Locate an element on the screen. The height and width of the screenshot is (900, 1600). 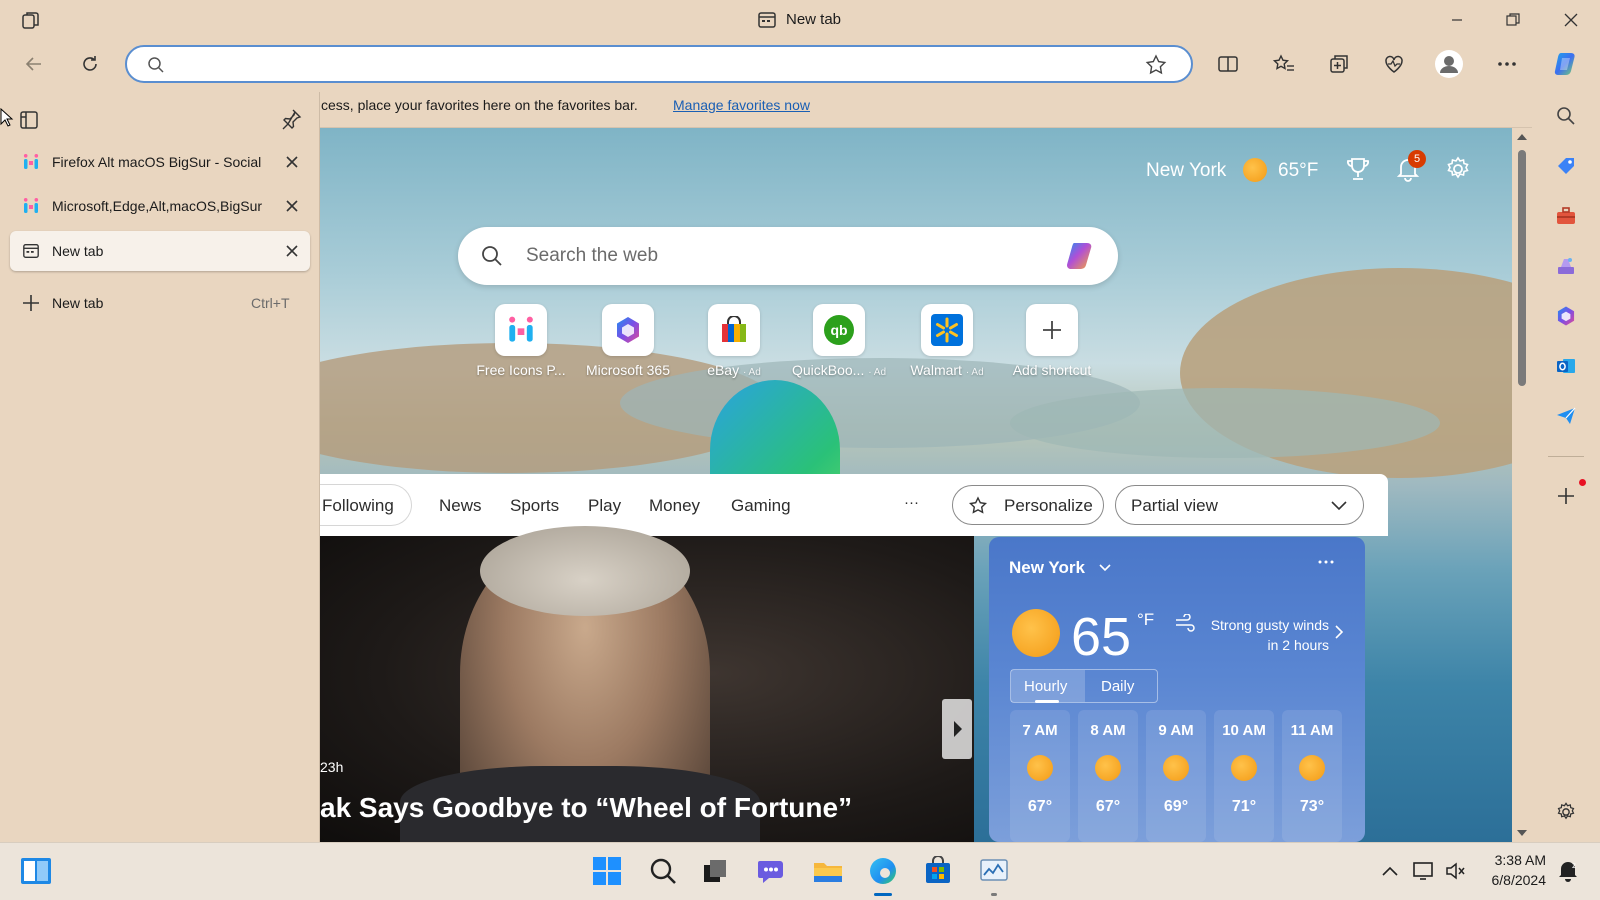
running-app-indicator is located at coordinates (994, 894).